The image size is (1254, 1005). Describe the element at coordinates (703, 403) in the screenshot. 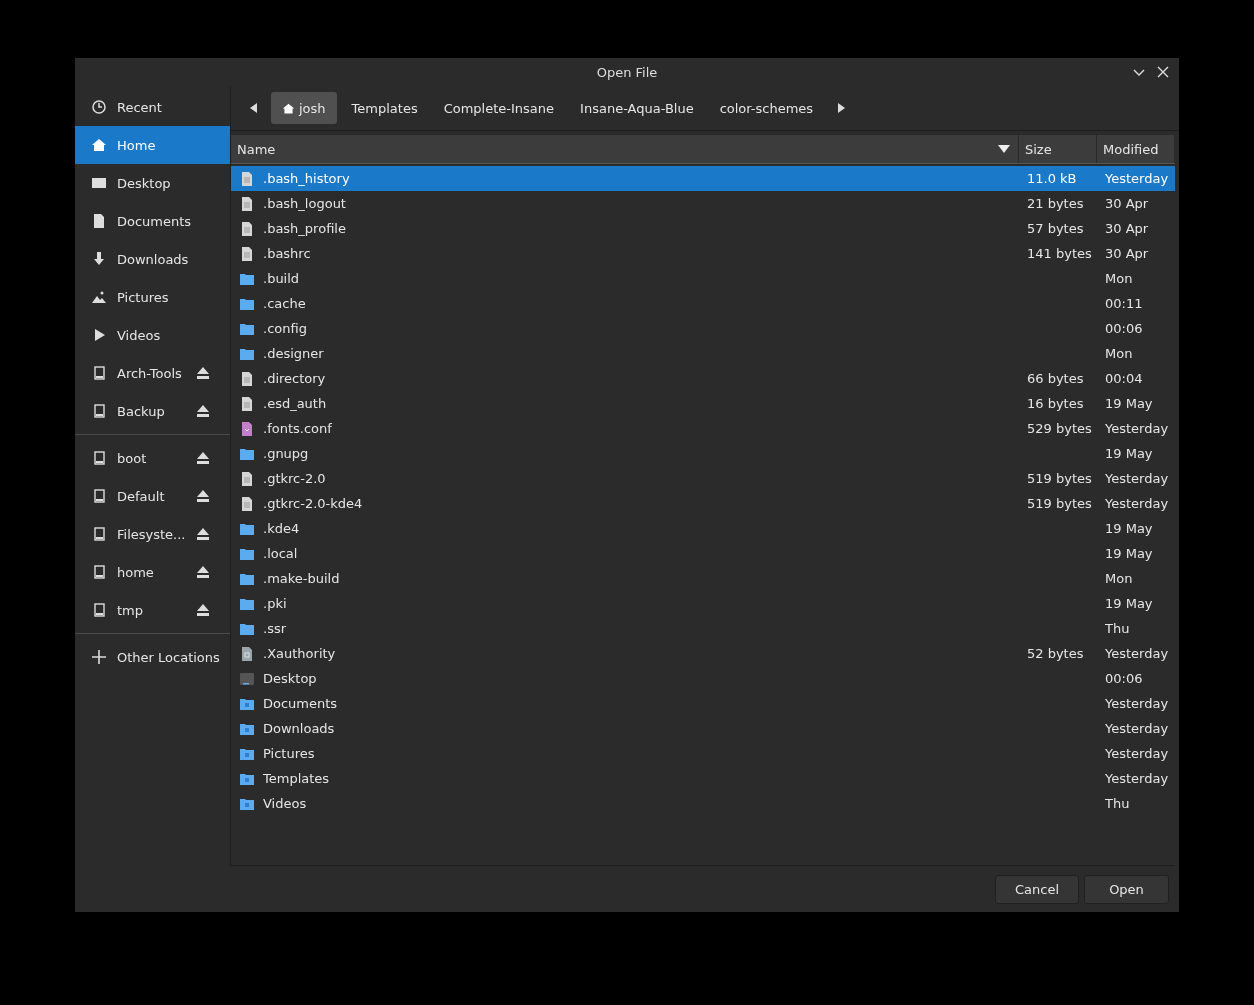

I see `file-row: .esd_auth 16 bytes 19 May` at that location.